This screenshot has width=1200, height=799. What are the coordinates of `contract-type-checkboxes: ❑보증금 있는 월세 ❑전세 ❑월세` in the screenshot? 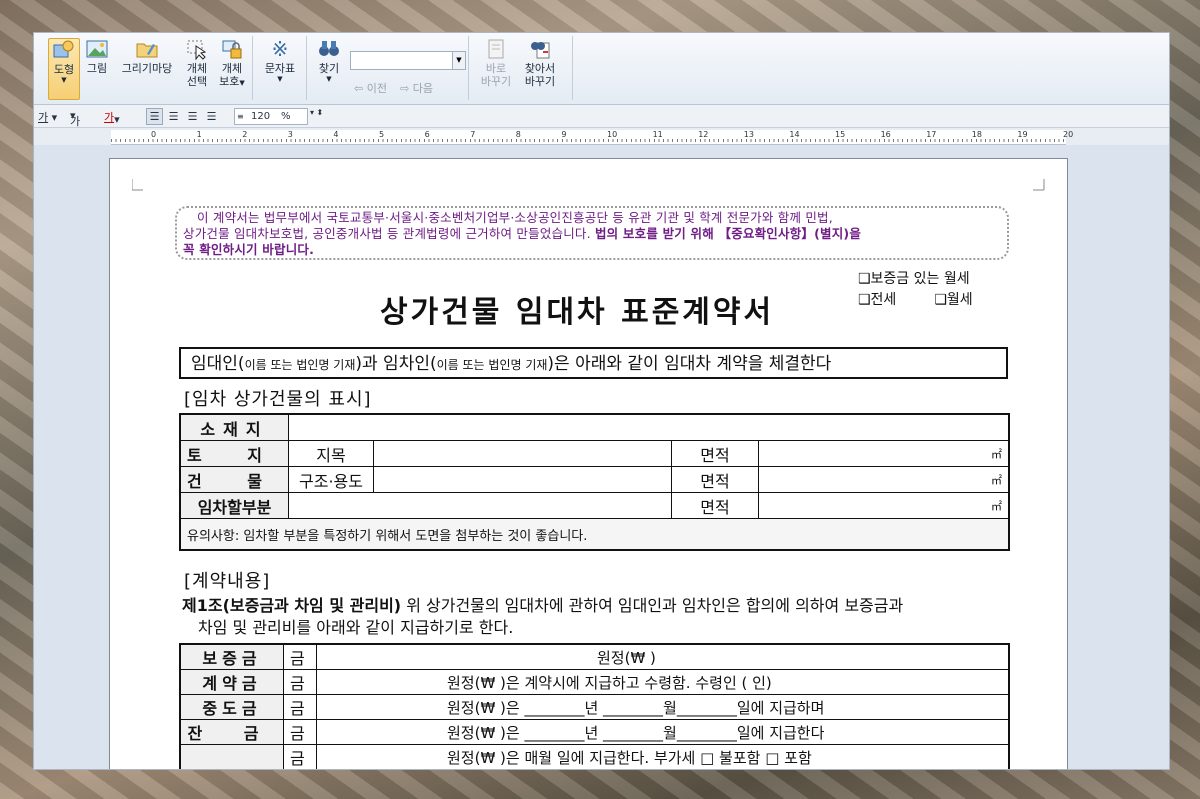 It's located at (915, 290).